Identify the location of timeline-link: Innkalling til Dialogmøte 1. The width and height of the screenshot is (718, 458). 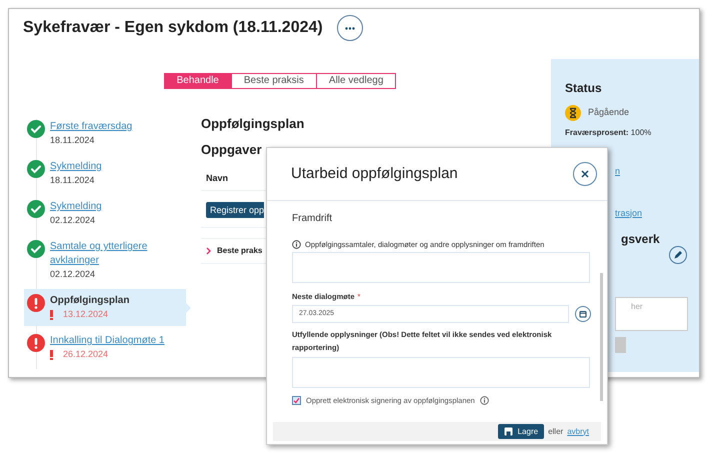
(107, 341).